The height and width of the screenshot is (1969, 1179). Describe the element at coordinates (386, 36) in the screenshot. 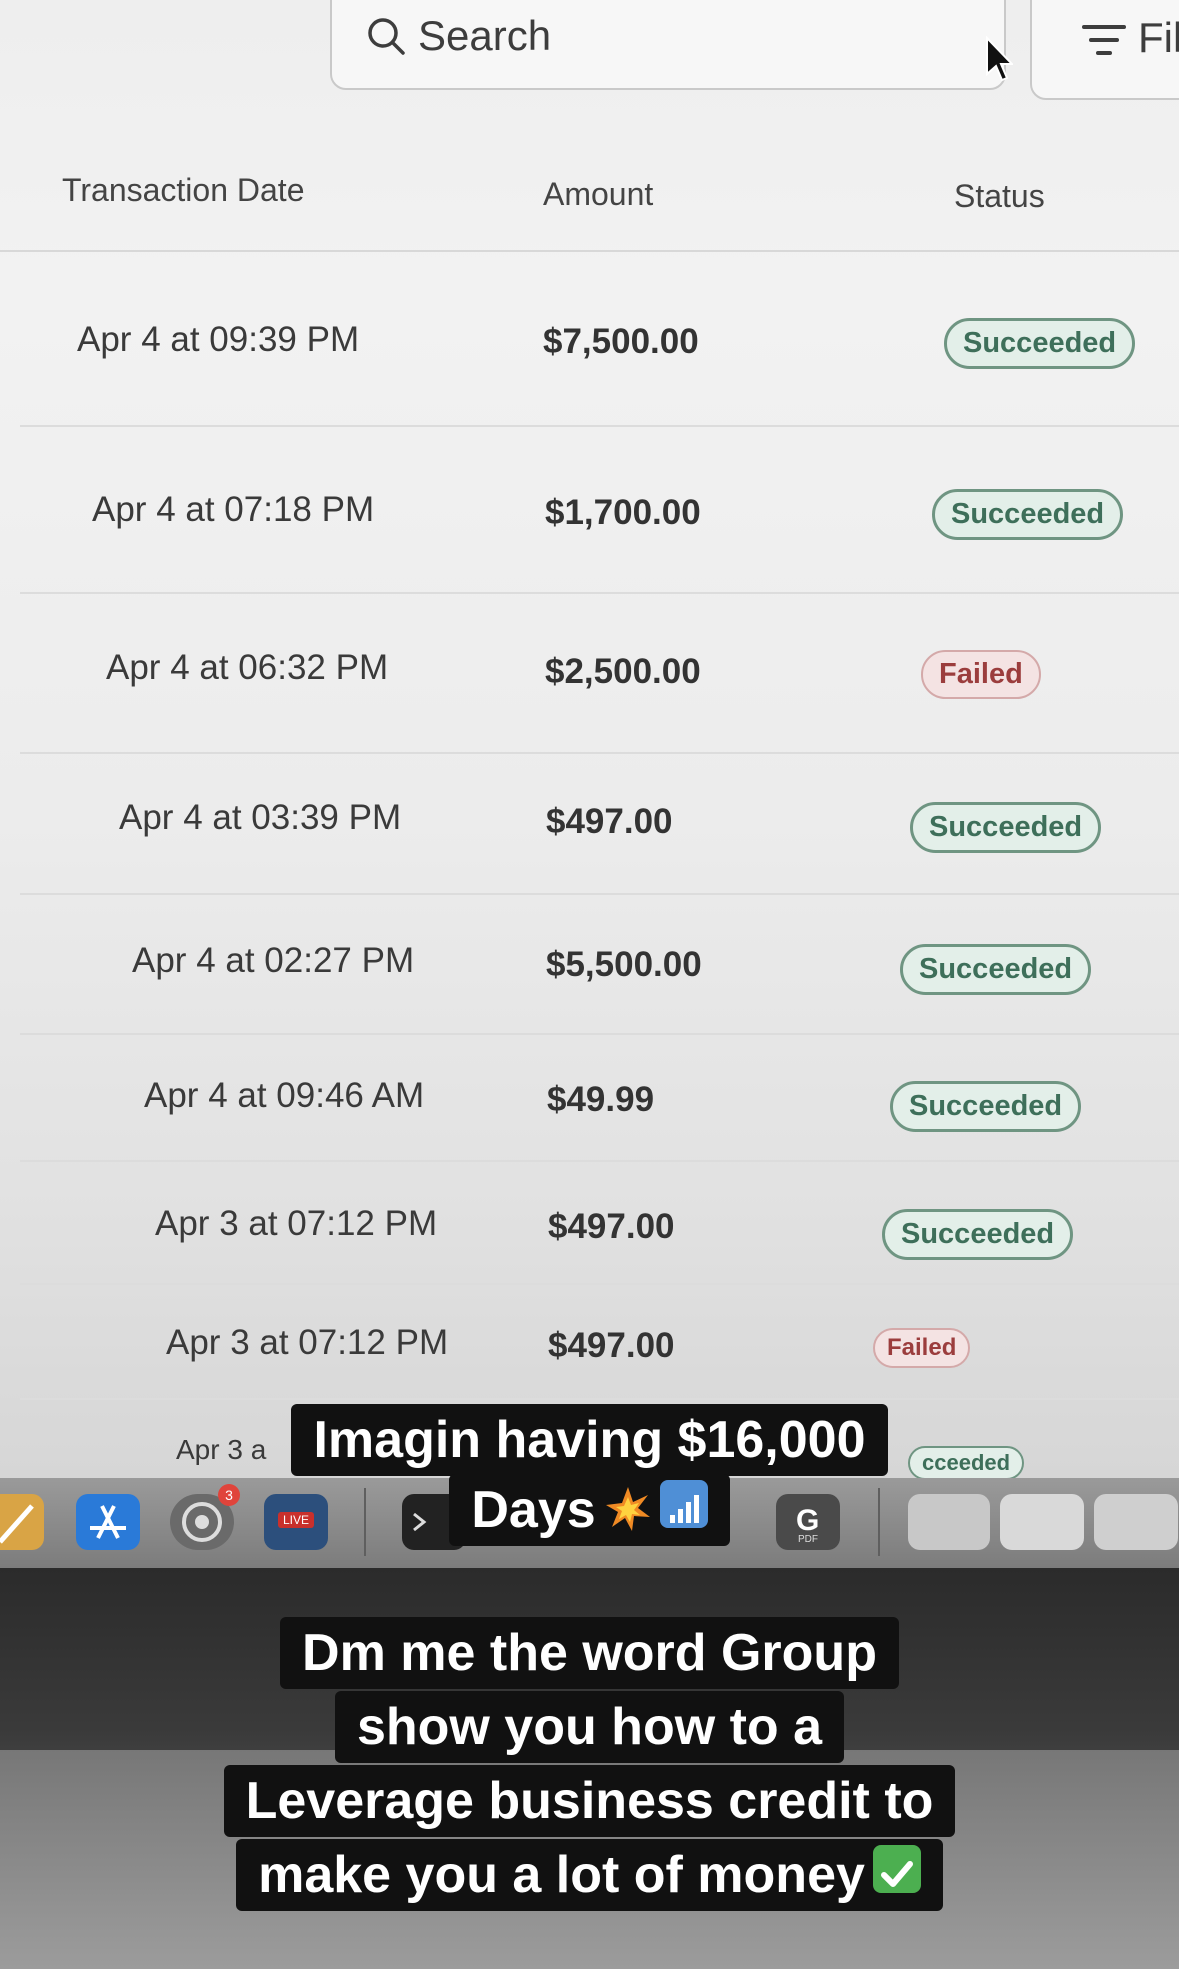

I see `search-icon` at that location.